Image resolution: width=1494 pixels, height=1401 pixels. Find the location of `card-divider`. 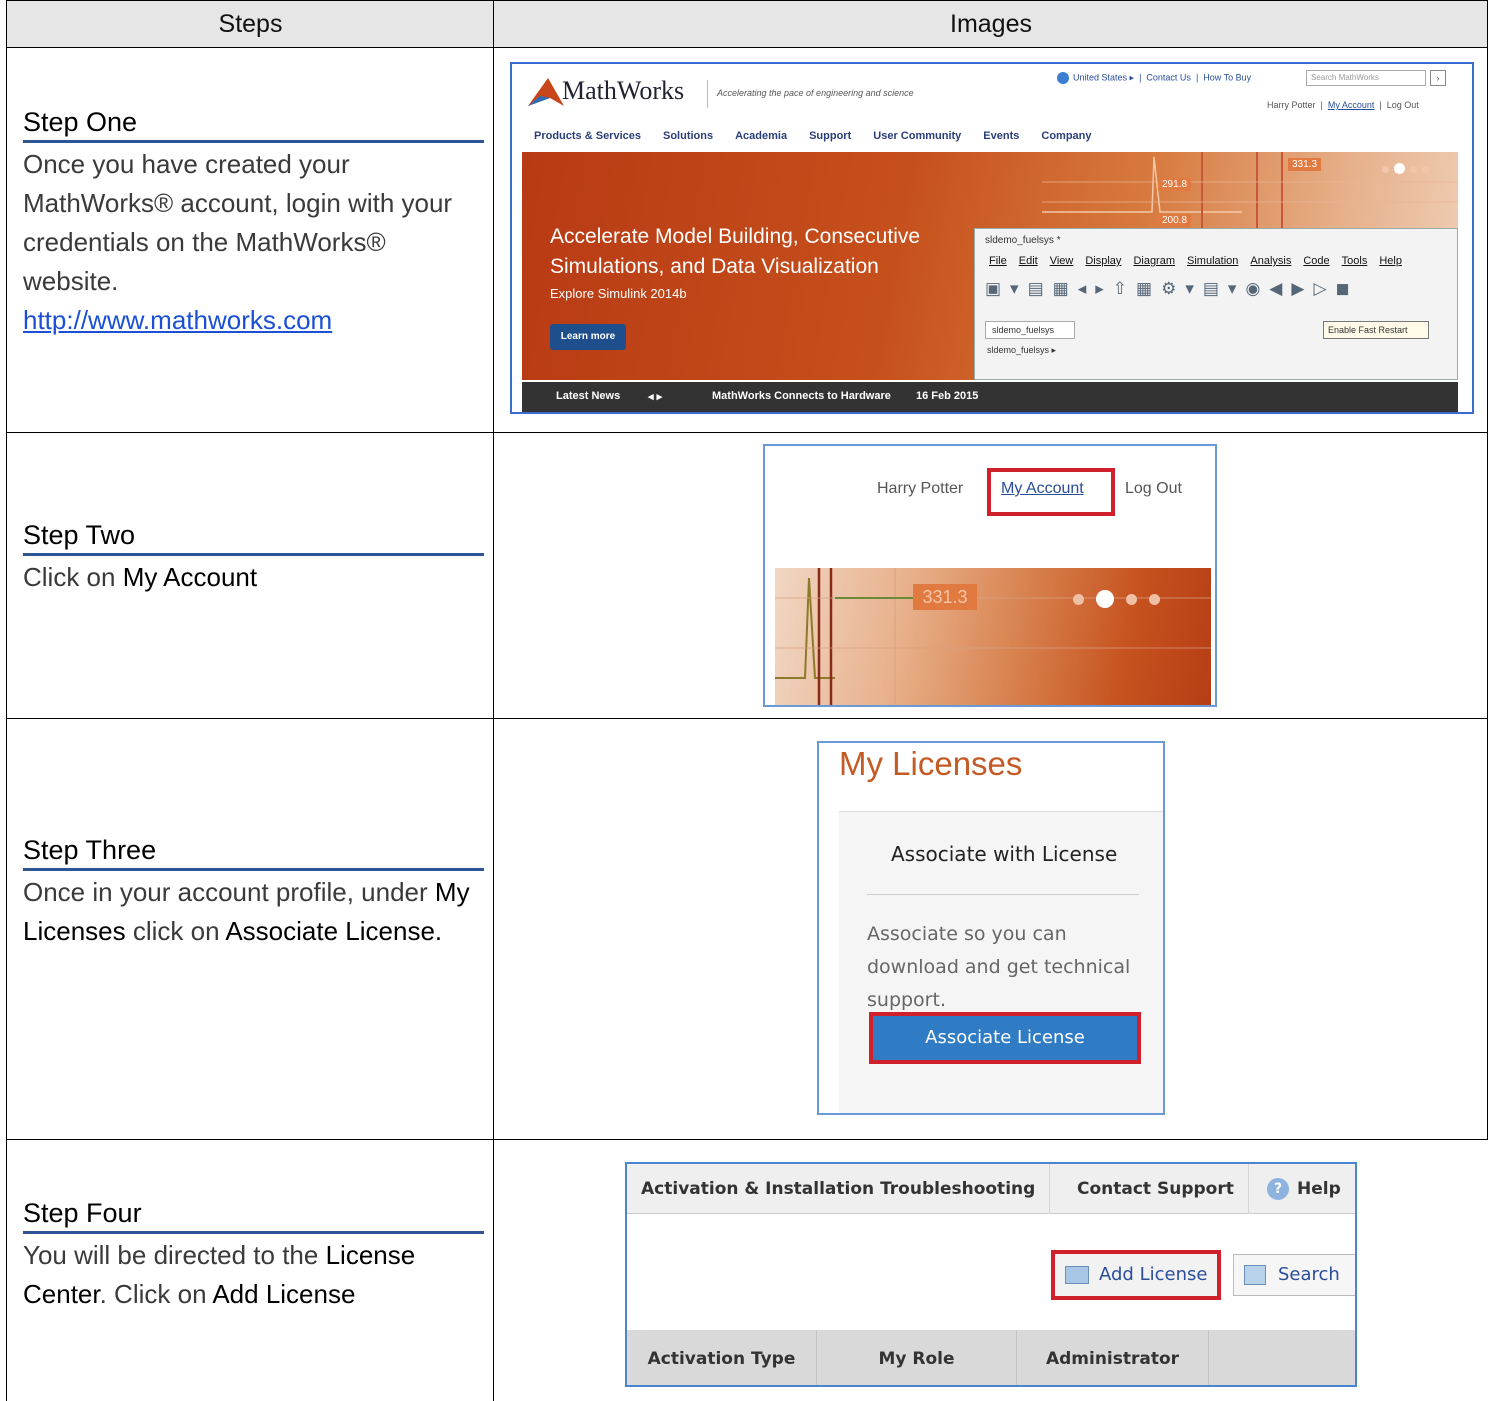

card-divider is located at coordinates (1003, 894).